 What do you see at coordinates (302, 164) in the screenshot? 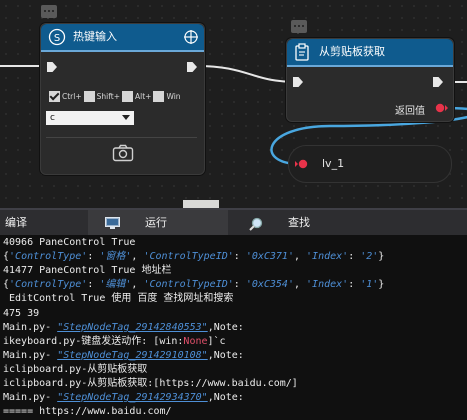
I see `variable-input-pin` at bounding box center [302, 164].